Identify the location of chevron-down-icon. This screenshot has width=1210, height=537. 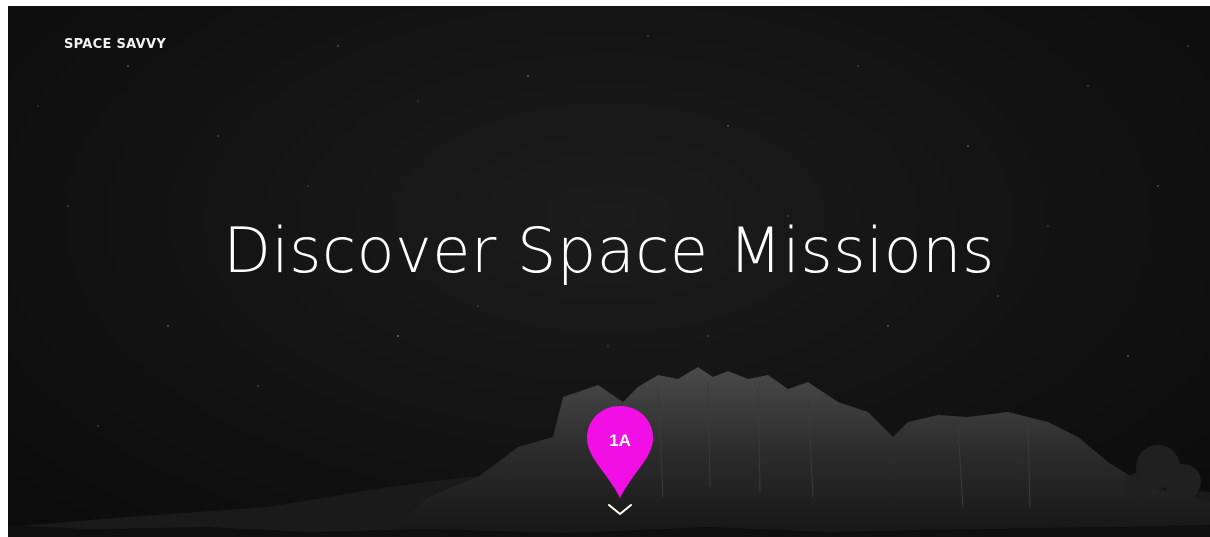
(620, 510).